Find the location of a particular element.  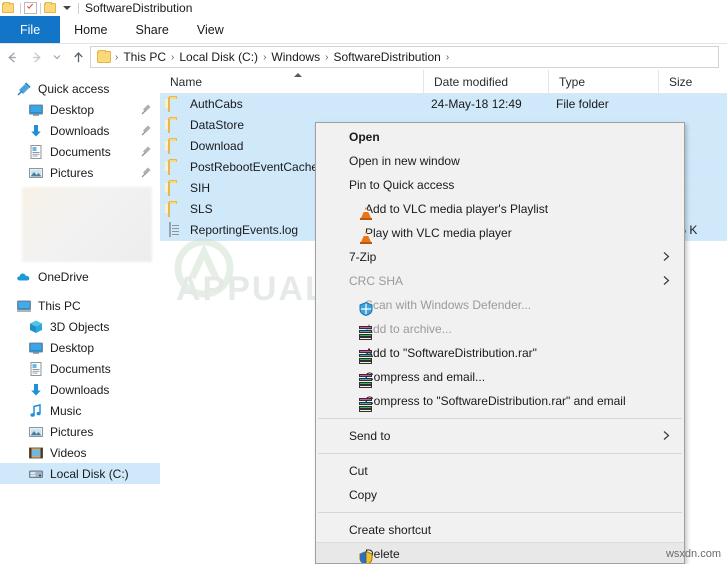

breadcrumb-folder-icon is located at coordinates (104, 56).